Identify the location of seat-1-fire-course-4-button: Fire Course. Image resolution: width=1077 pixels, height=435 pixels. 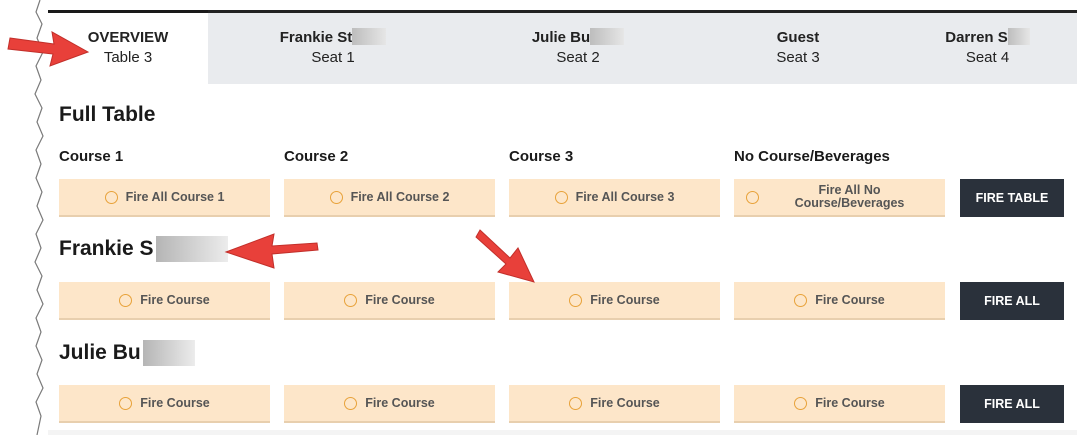
(839, 301).